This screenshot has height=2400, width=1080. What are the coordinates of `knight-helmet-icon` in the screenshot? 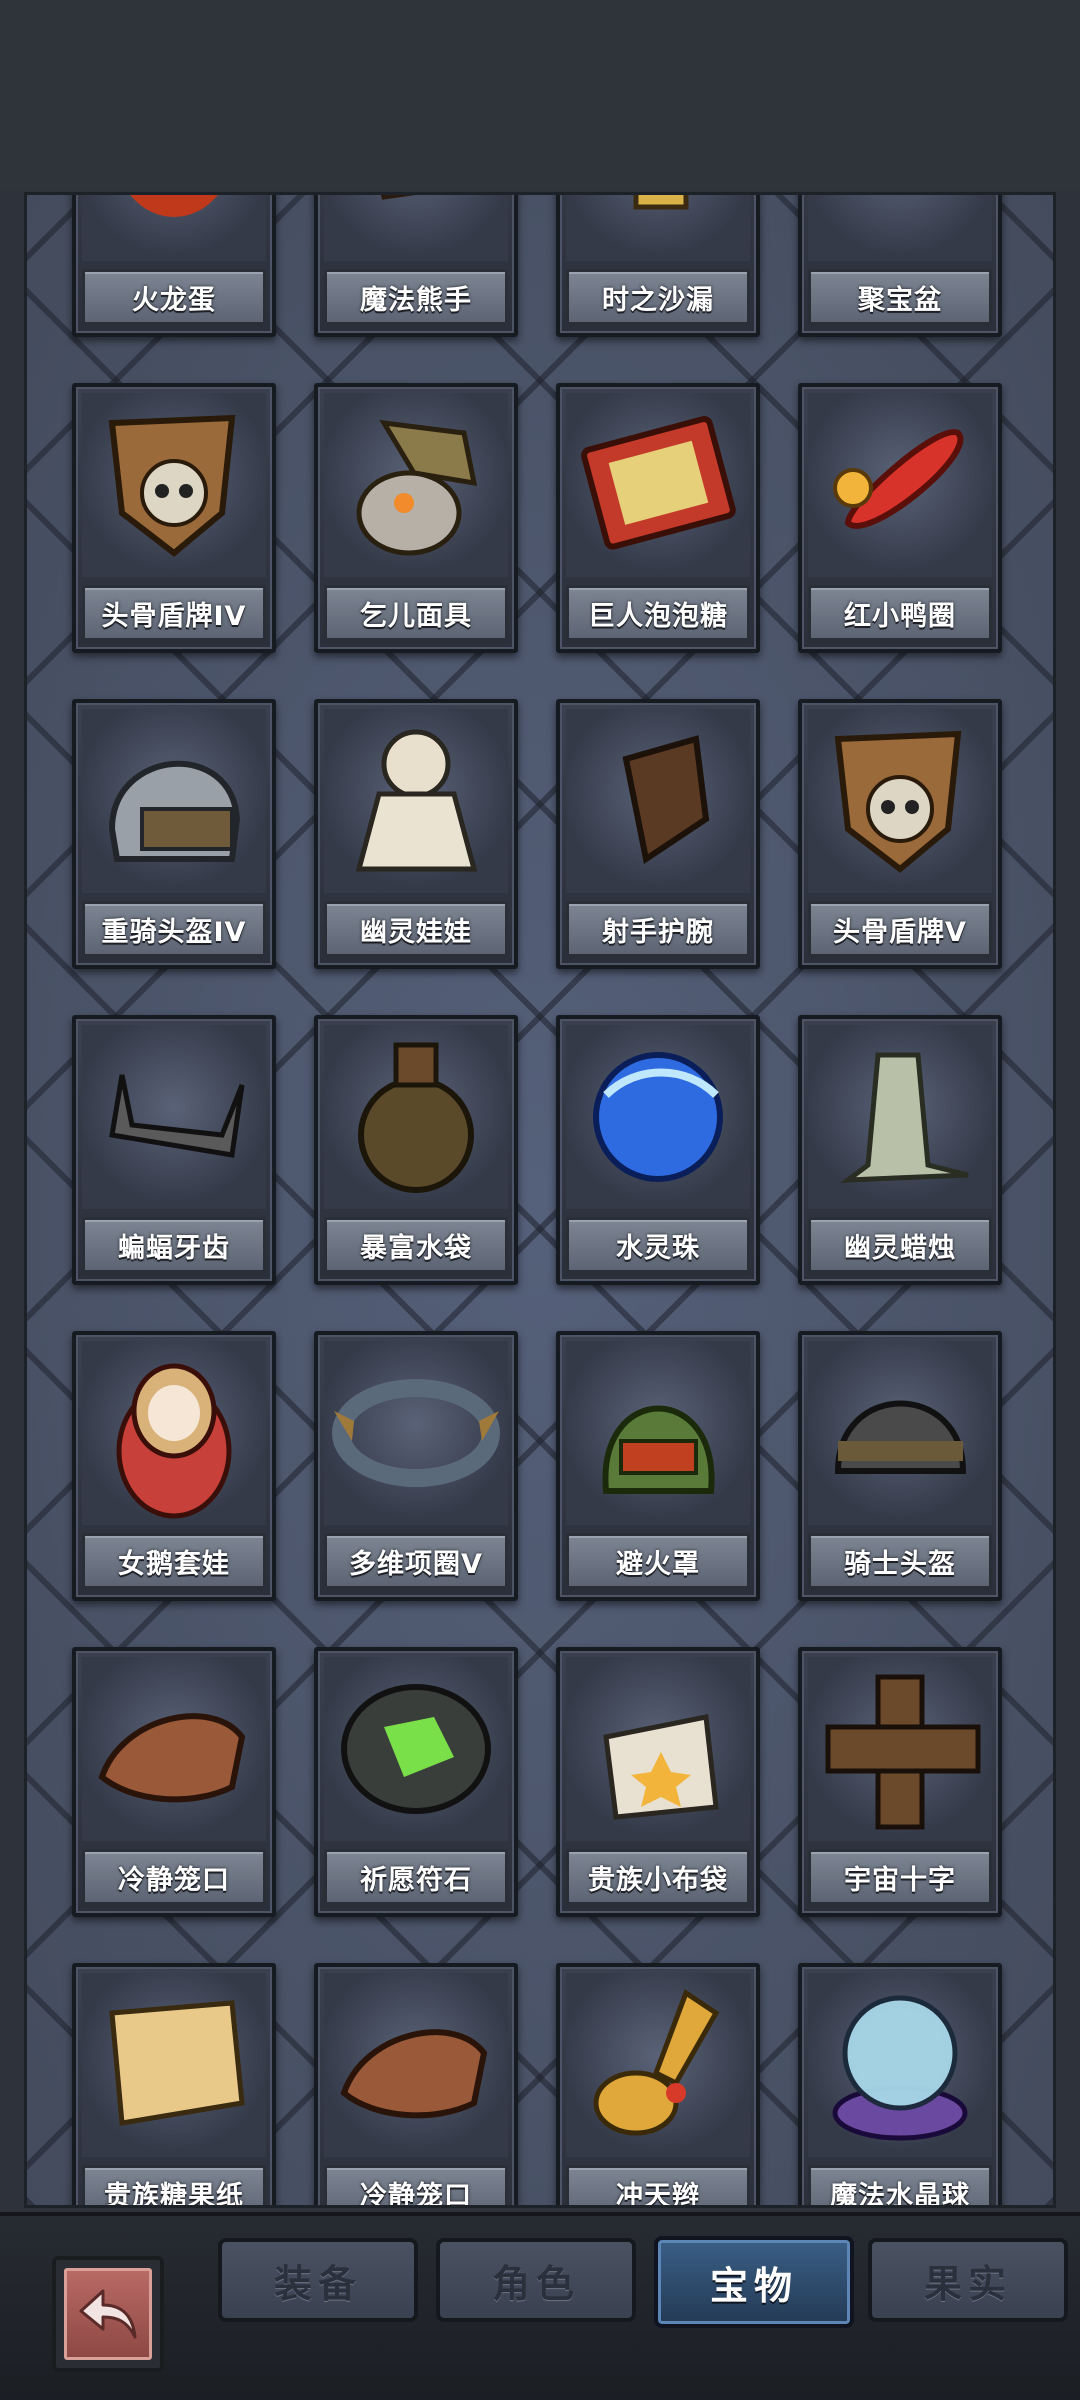 It's located at (900, 1433).